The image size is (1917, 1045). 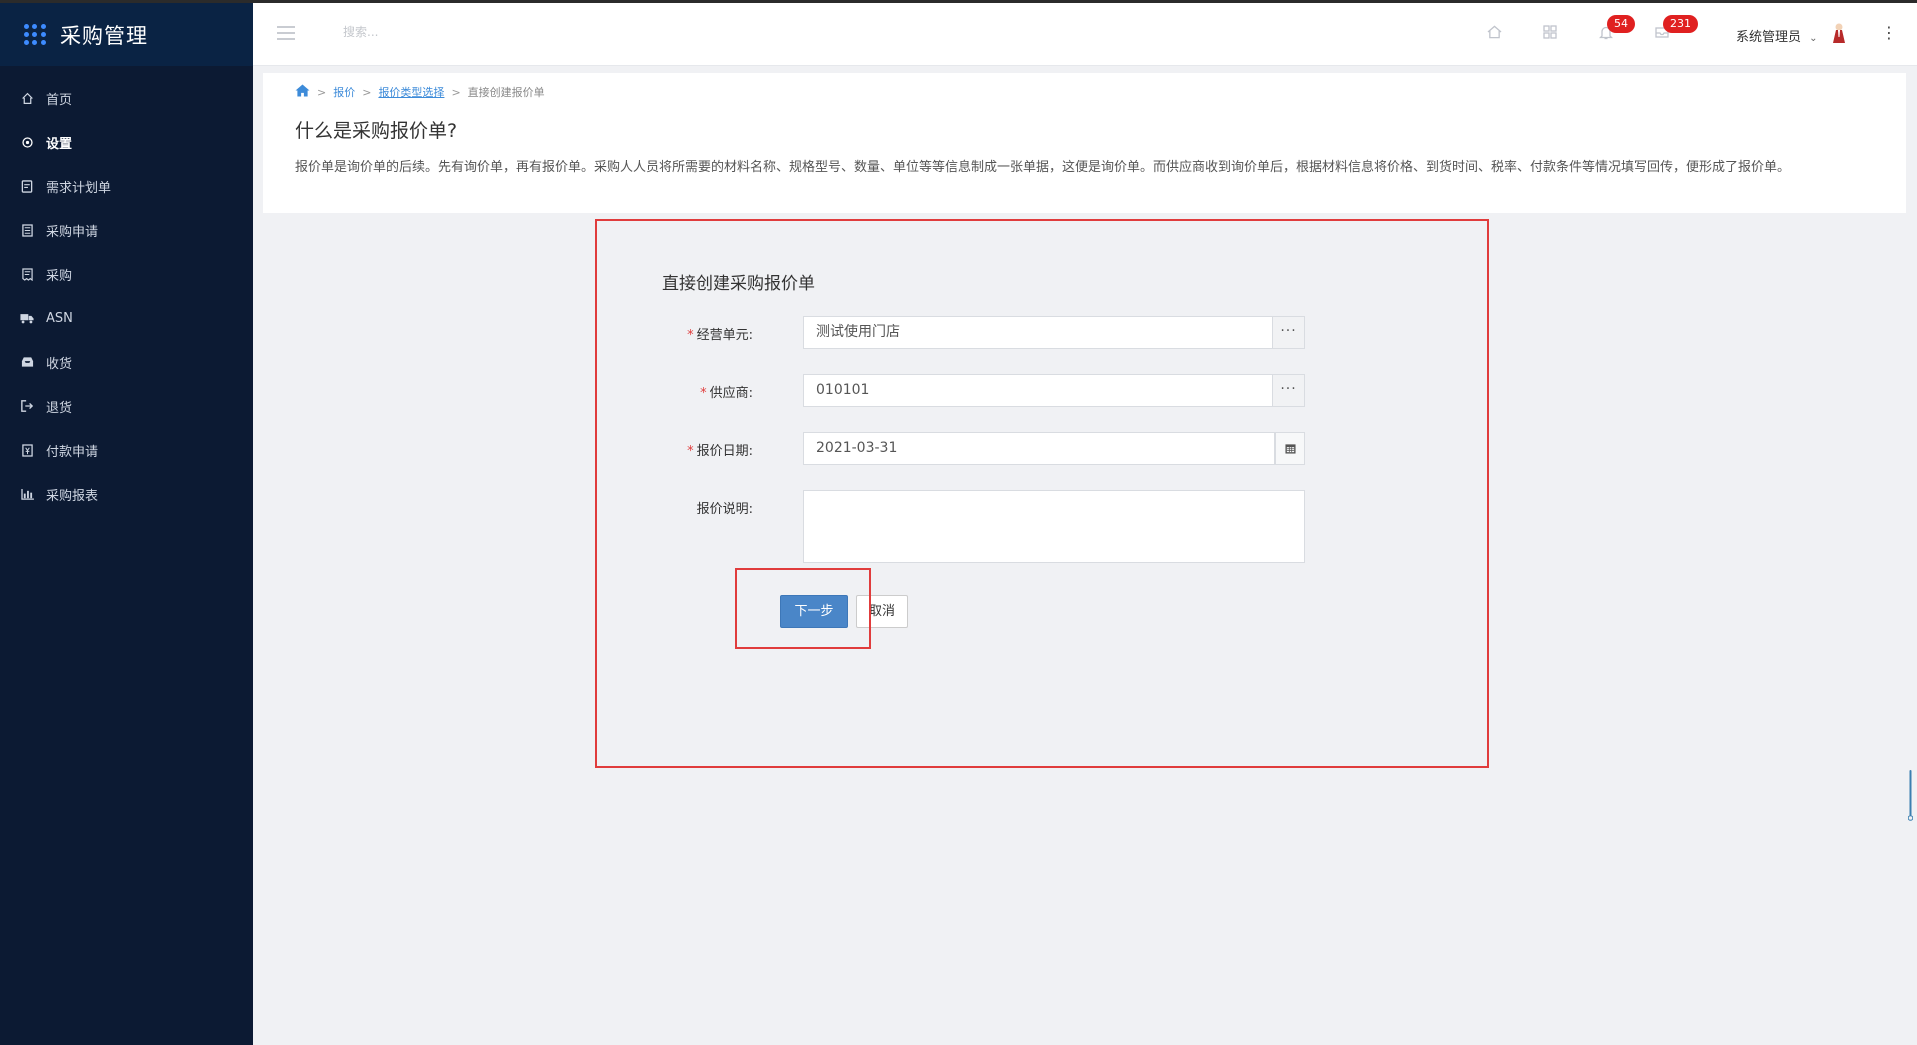 I want to click on quote-date-field: 2021-03-31, so click(x=1039, y=448).